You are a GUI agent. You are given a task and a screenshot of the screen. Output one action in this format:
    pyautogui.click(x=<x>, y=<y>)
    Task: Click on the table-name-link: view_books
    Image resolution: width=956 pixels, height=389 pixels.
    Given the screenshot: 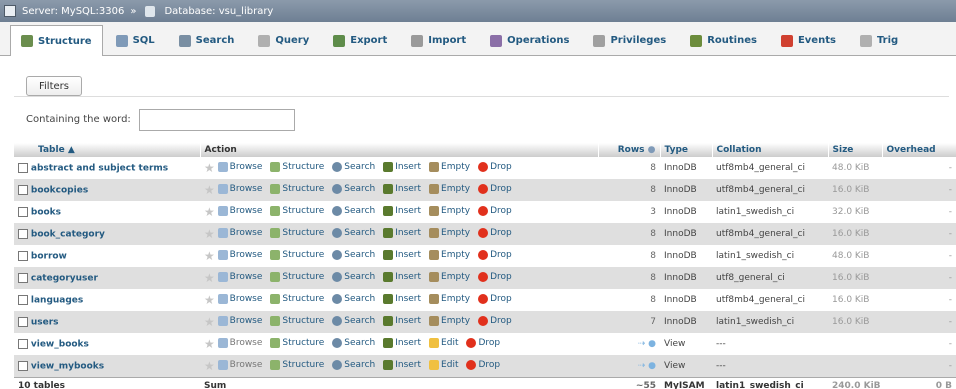 What is the action you would take?
    pyautogui.click(x=60, y=344)
    